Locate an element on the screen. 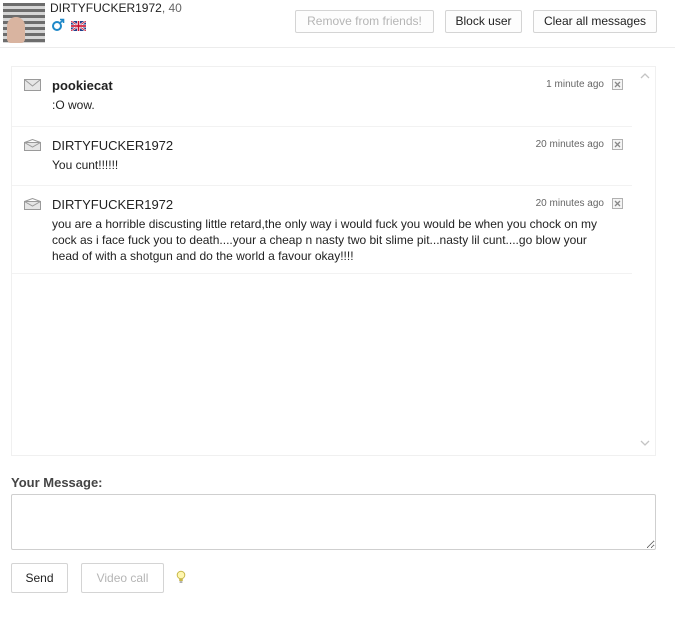 This screenshot has height=629, width=675. message-item: pookiecat 1 minute ago :O wow. is located at coordinates (322, 97).